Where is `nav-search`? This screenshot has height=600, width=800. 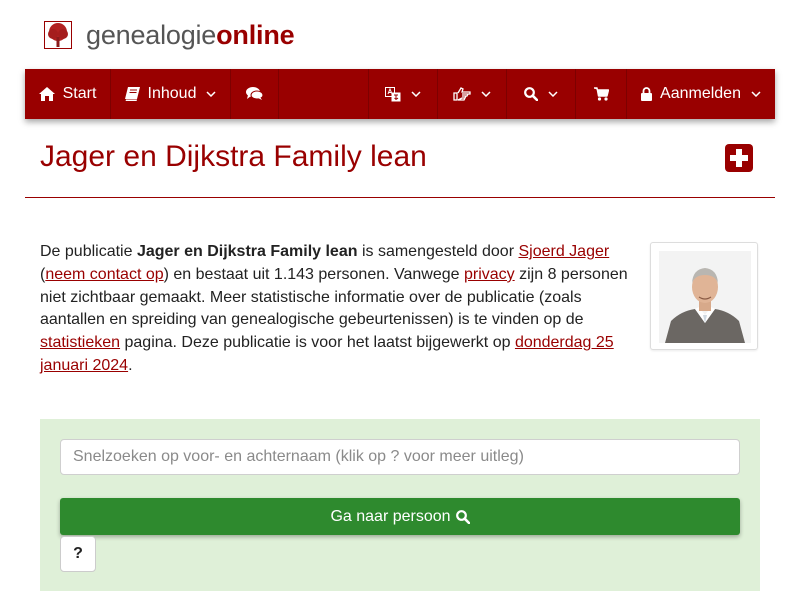
nav-search is located at coordinates (541, 94).